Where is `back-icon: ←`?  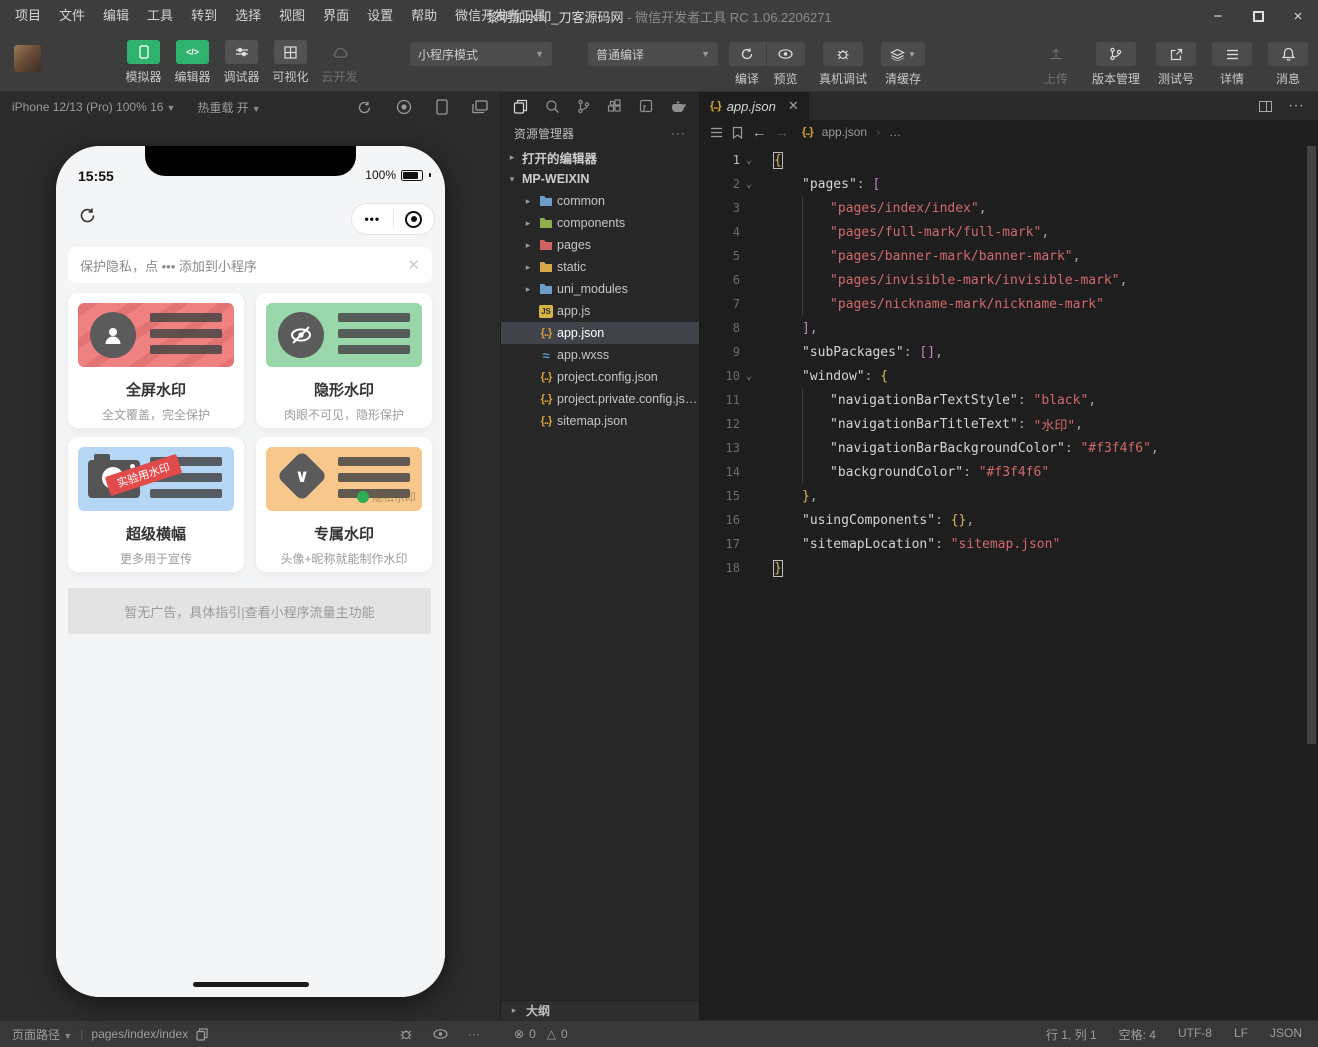 back-icon: ← is located at coordinates (759, 132).